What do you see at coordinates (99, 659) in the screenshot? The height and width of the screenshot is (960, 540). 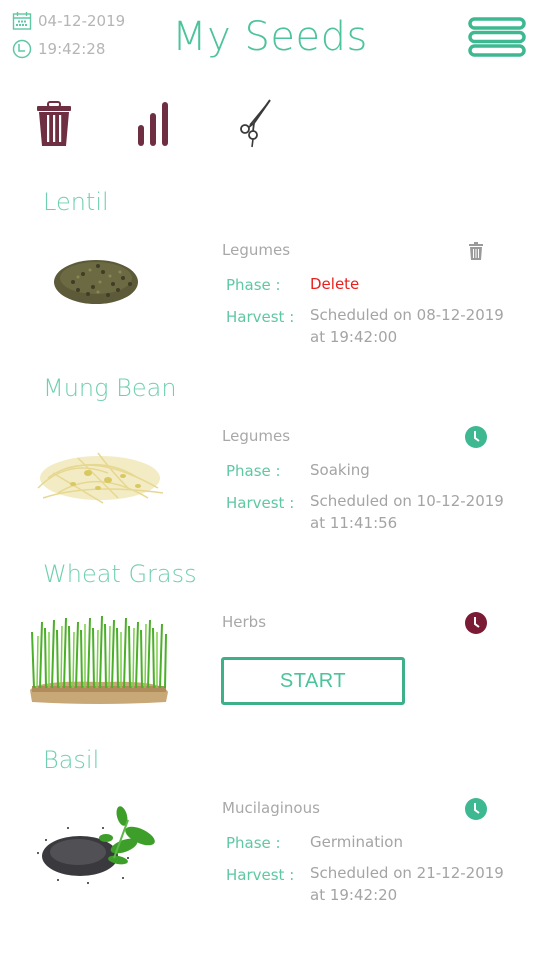 I see `wheat-grass-image` at bounding box center [99, 659].